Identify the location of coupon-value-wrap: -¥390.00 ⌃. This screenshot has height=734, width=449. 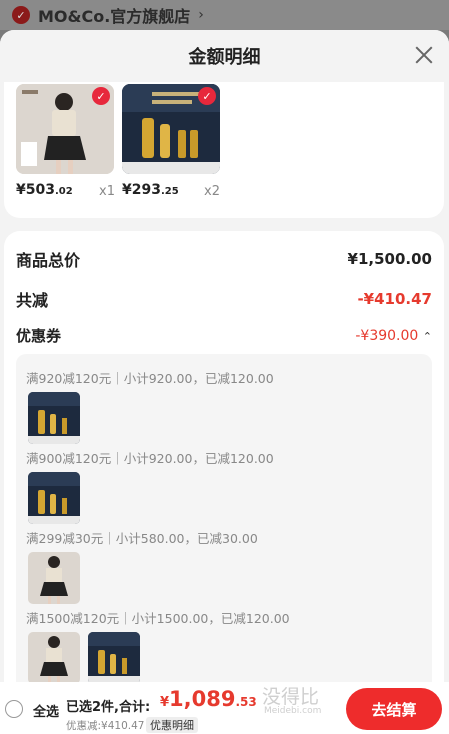
(393, 336).